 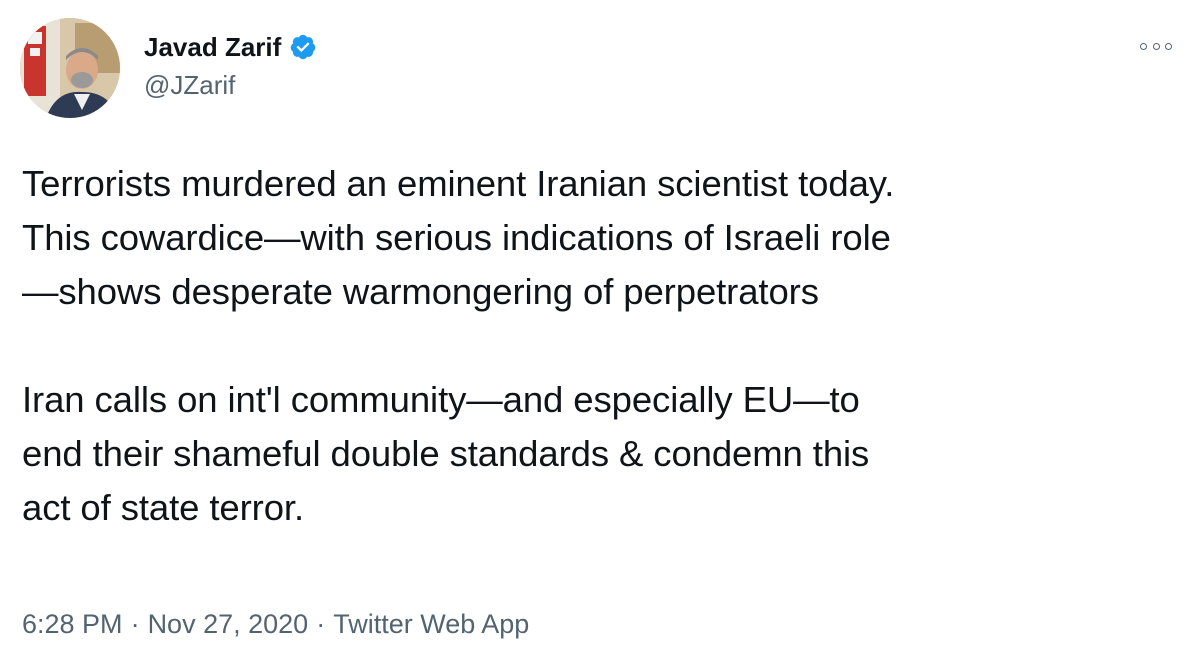 I want to click on tweet-date: Nov 27, 2020, so click(x=228, y=624).